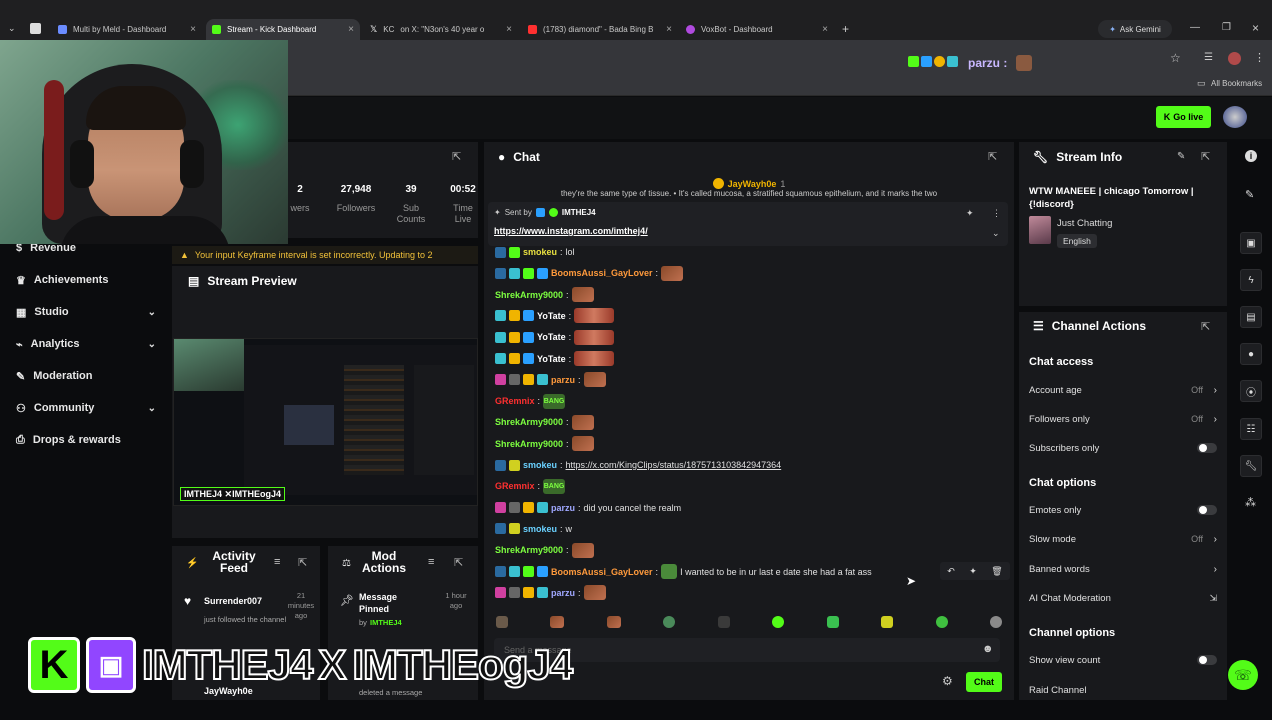 The width and height of the screenshot is (1272, 720). What do you see at coordinates (86, 344) in the screenshot?
I see `nav-analytics: ⌁ Analytics ⌄` at bounding box center [86, 344].